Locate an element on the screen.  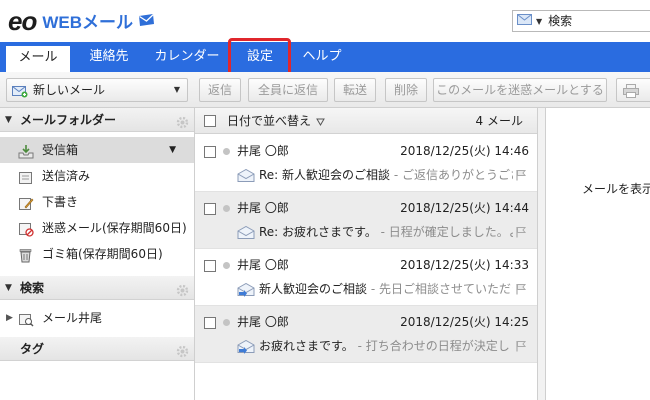
tab-settings: 設定 is located at coordinates (260, 57).